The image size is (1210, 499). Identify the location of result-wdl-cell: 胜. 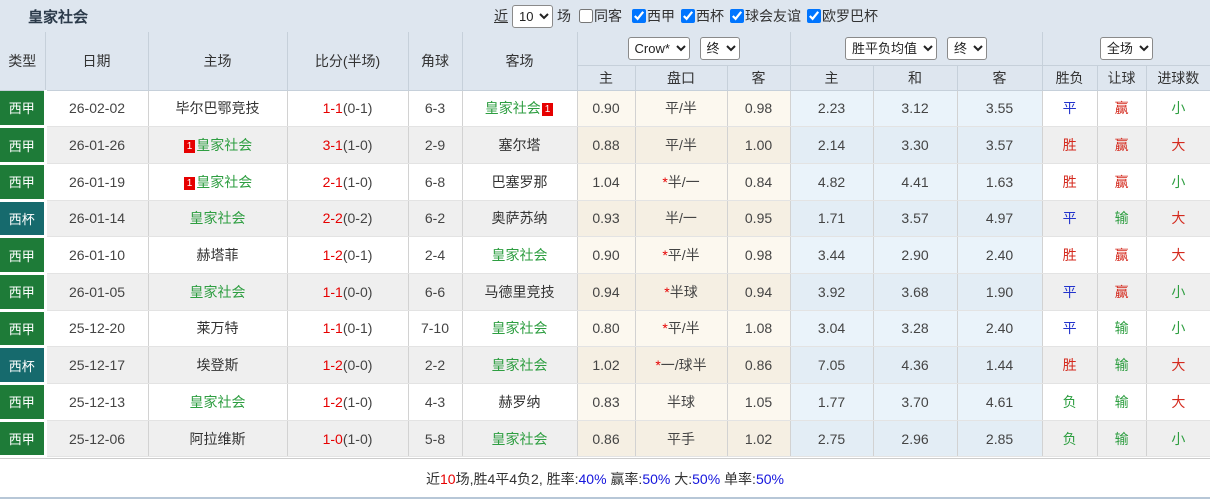
(1070, 255).